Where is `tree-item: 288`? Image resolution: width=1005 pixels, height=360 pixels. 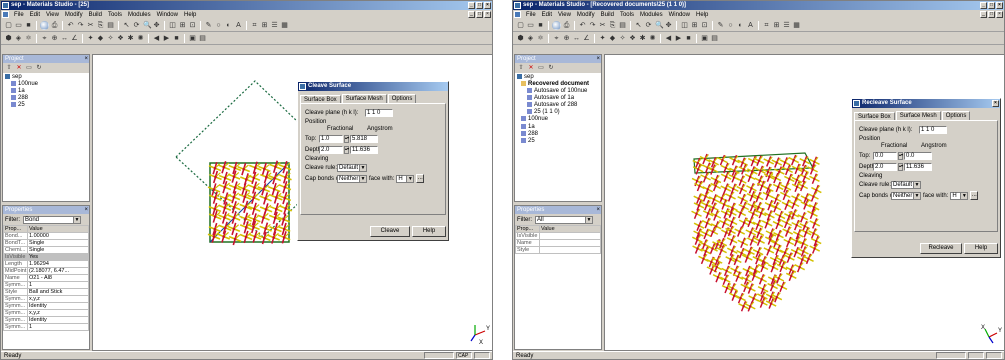
tree-item: 288 is located at coordinates (46, 98).